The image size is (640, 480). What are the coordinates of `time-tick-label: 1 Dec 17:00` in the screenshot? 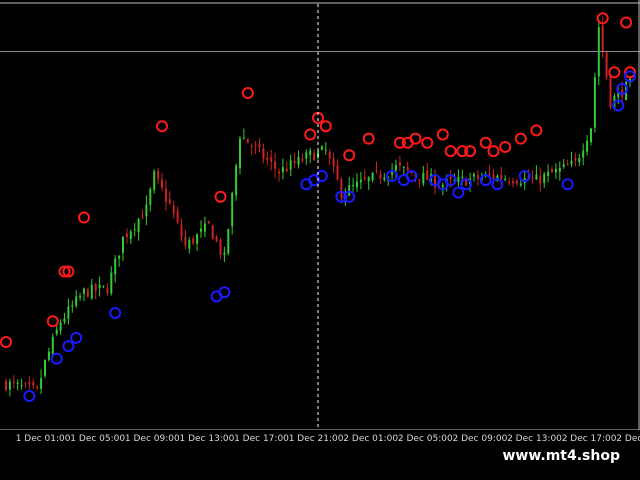 It's located at (261, 439).